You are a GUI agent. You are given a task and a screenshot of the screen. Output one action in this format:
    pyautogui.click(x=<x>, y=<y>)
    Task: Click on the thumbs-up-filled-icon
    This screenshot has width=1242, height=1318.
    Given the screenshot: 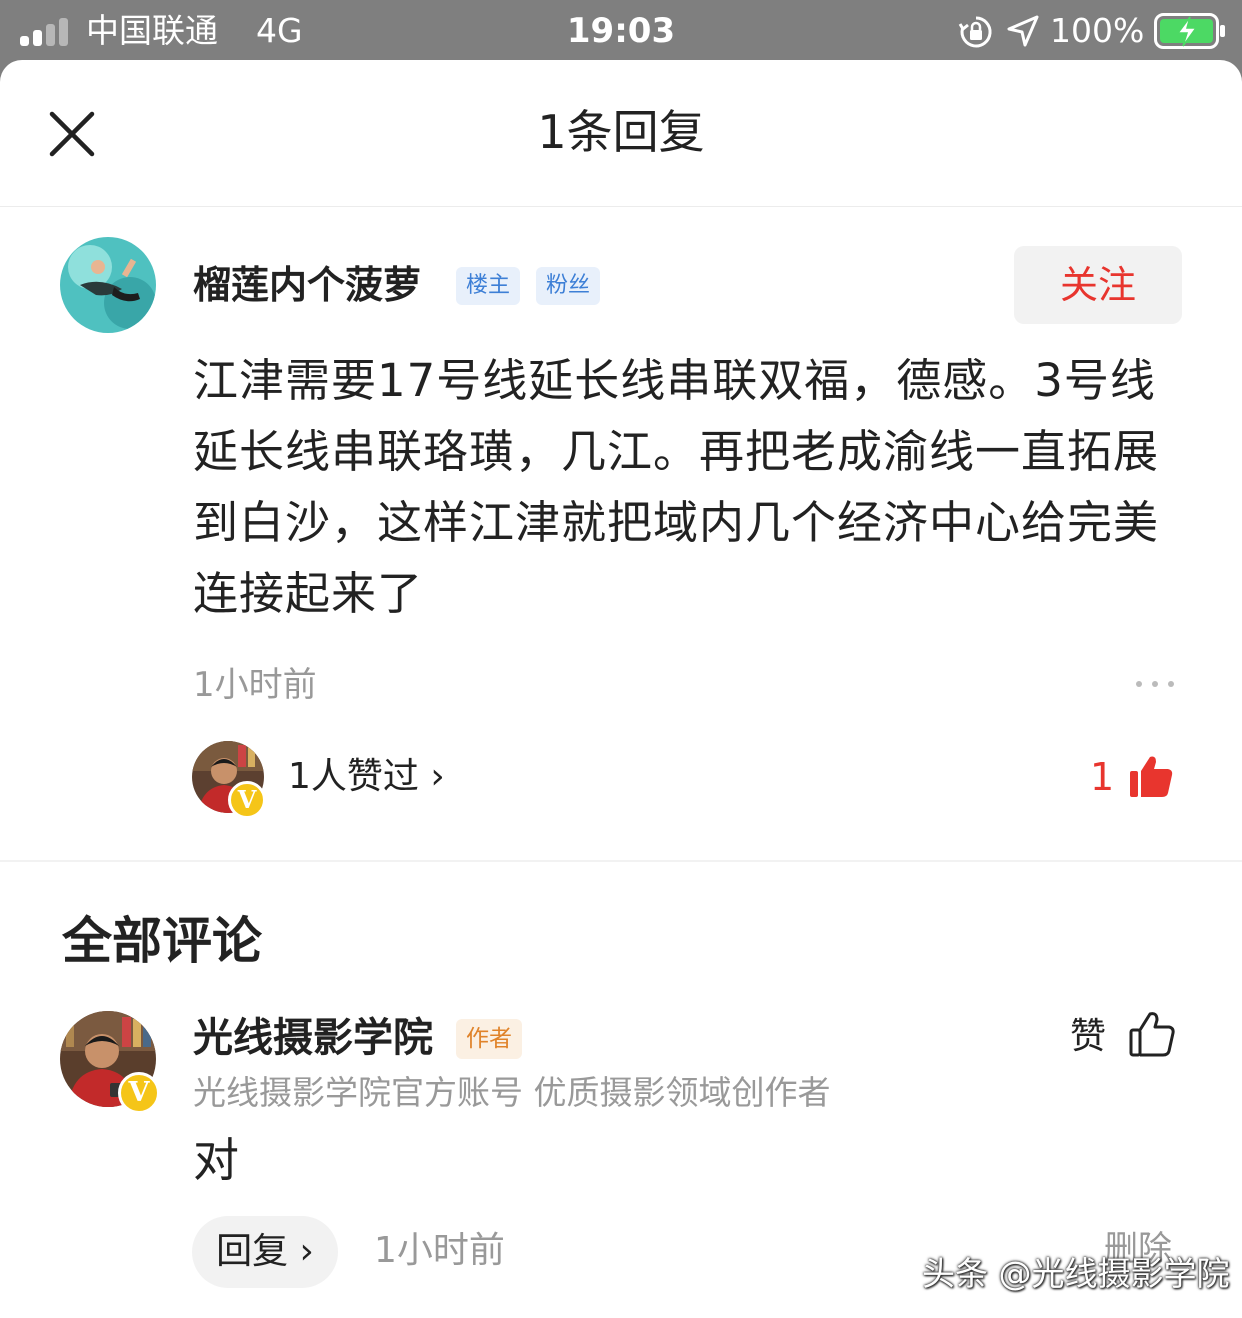 What is the action you would take?
    pyautogui.click(x=1151, y=776)
    